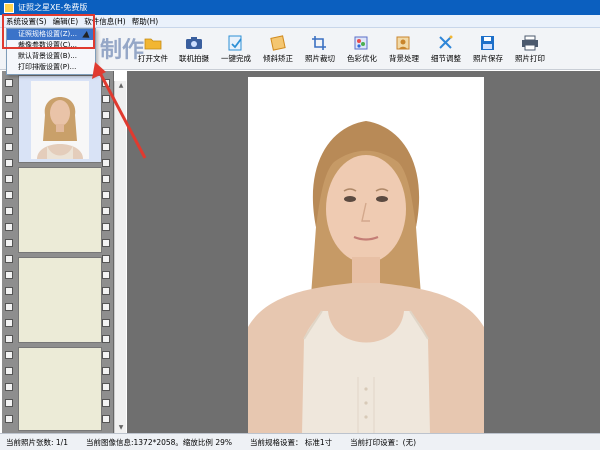 The image size is (600, 450). What do you see at coordinates (278, 58) in the screenshot?
I see `tilt-correct-label: 倾斜矫正` at bounding box center [278, 58].